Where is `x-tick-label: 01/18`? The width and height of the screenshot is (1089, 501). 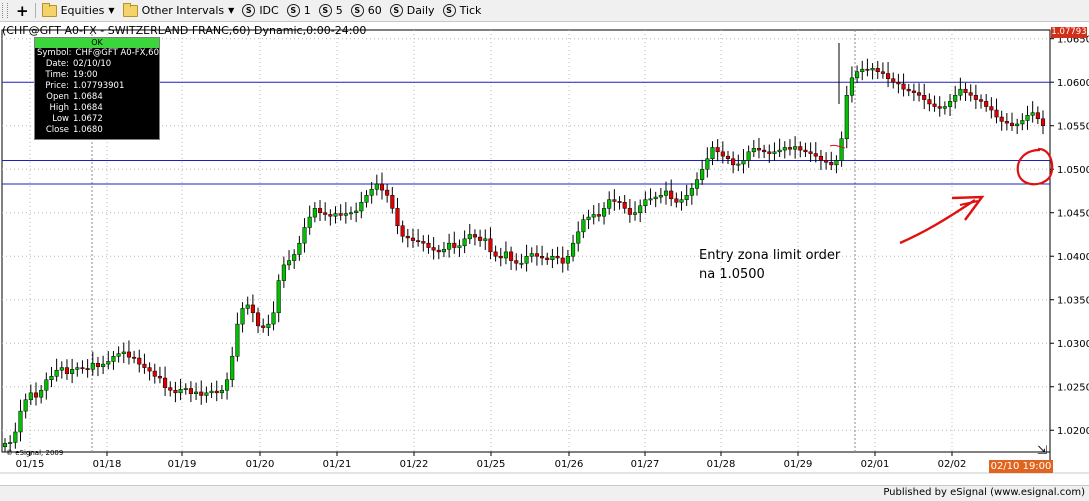 x-tick-label: 01/18 is located at coordinates (107, 464).